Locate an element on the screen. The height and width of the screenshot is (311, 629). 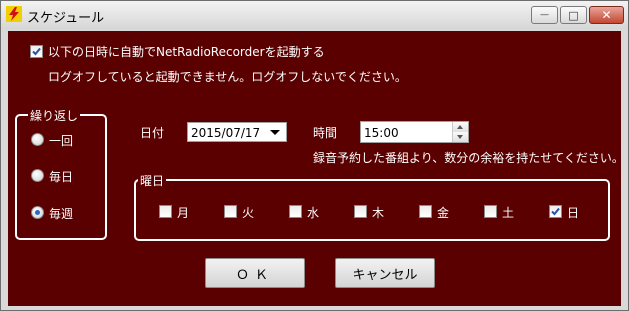
date-label: 日付 is located at coordinates (152, 133).